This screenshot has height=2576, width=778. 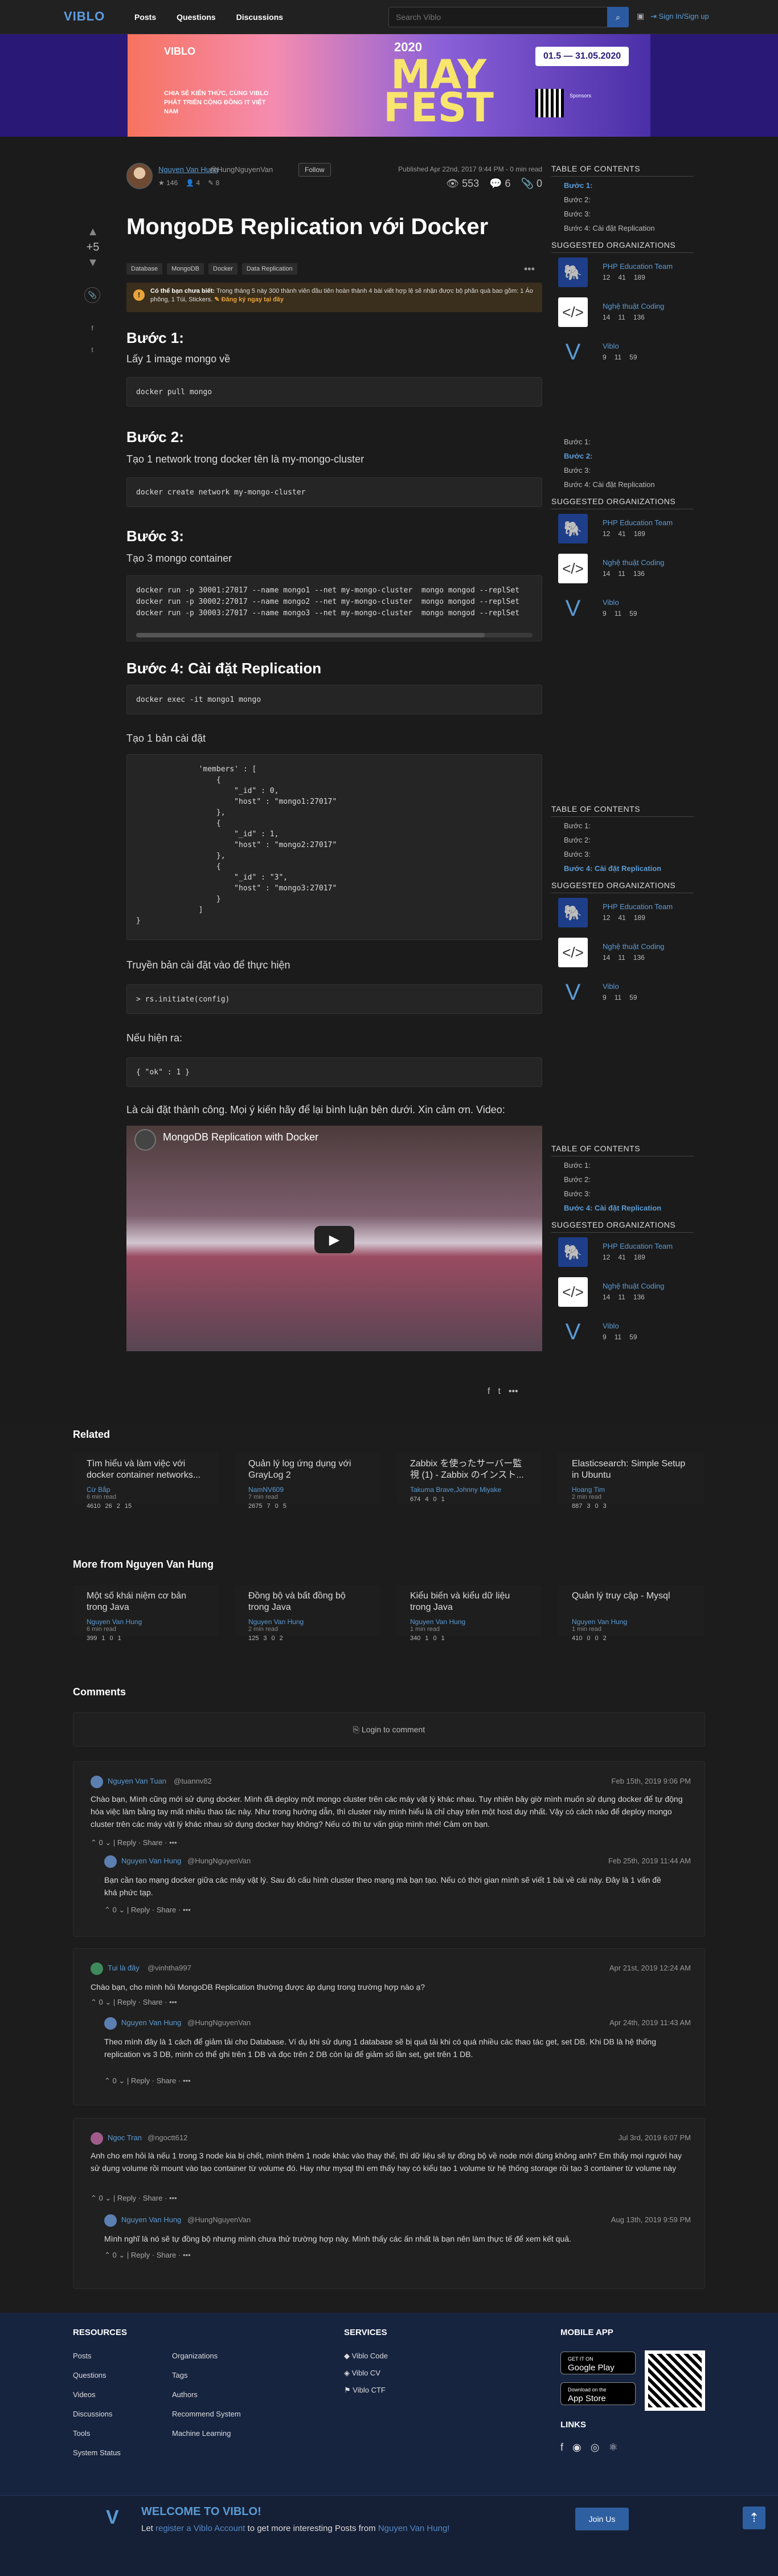 What do you see at coordinates (623, 185) in the screenshot?
I see `toc-item: Bước 1:` at bounding box center [623, 185].